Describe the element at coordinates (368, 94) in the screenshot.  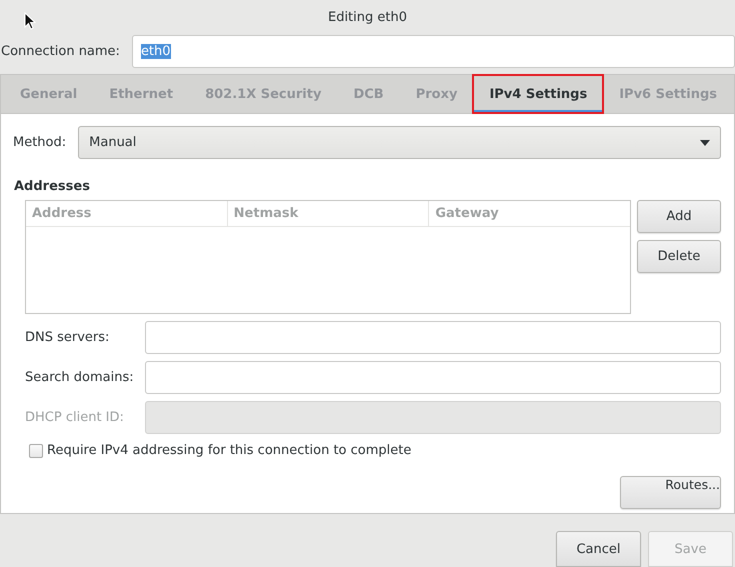
I see `tab: DCB` at that location.